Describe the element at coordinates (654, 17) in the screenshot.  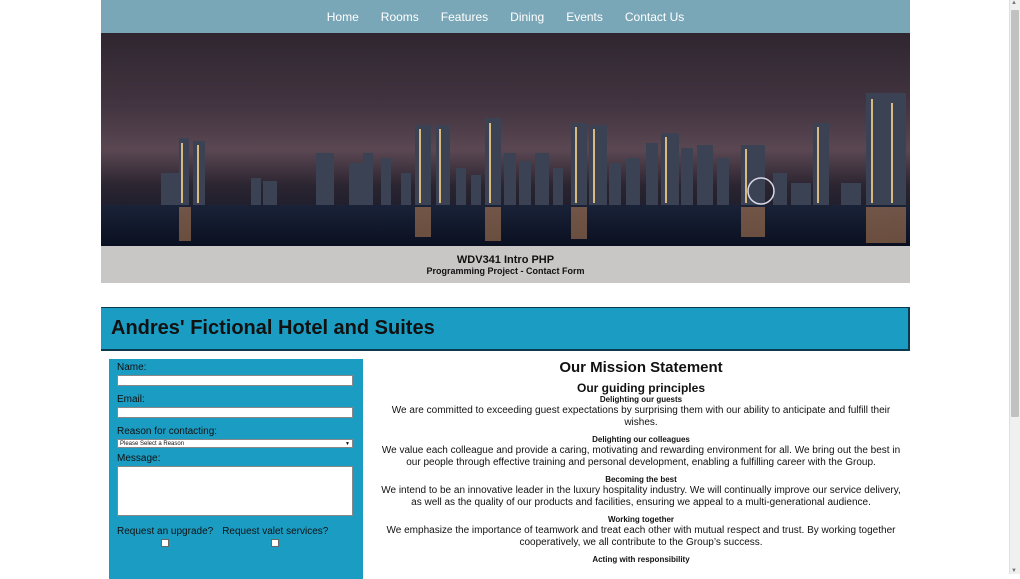
I see `nav-contact-us: Contact Us` at that location.